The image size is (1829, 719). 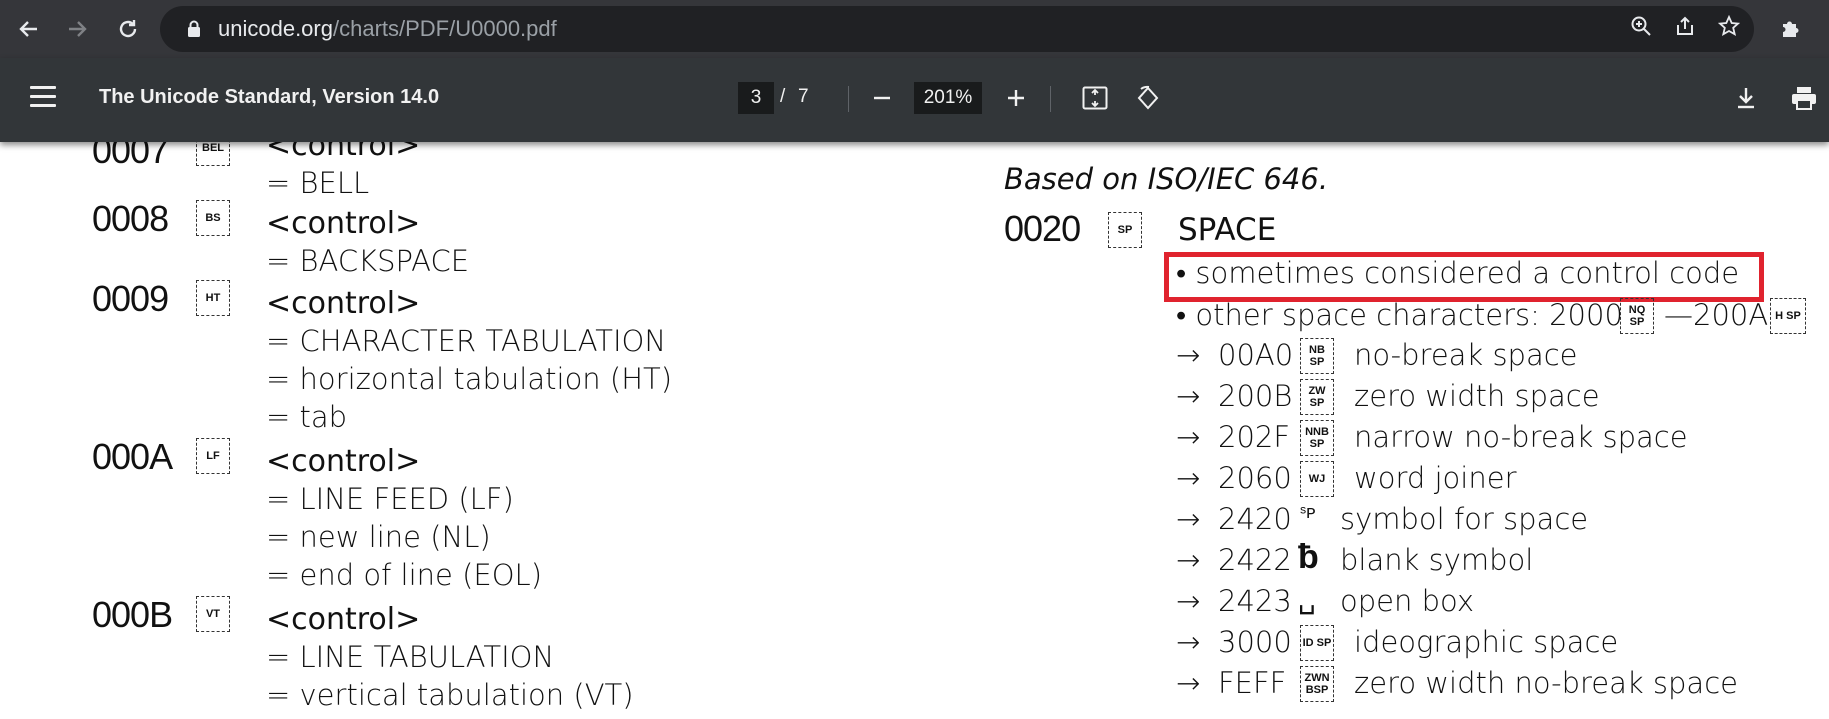 What do you see at coordinates (1791, 29) in the screenshot?
I see `extensions-puzzle-icon` at bounding box center [1791, 29].